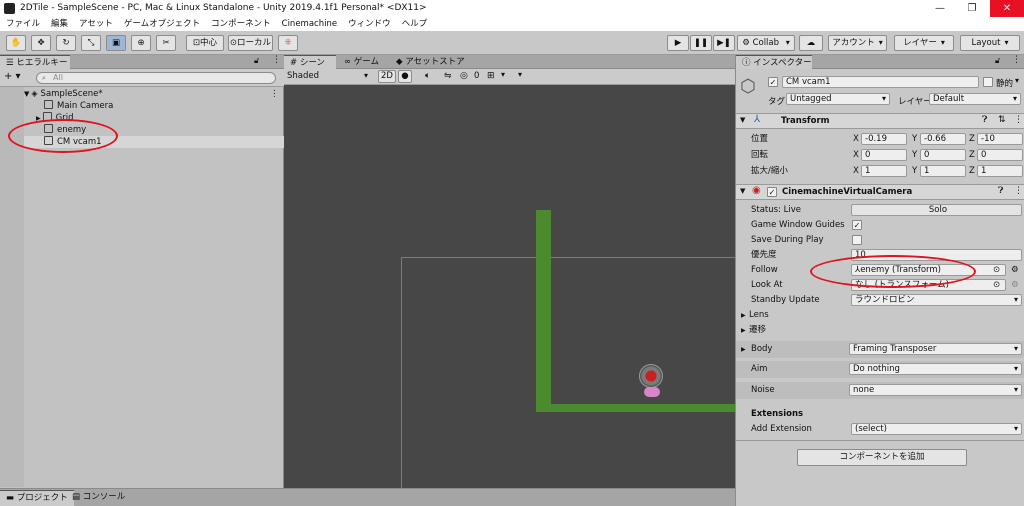 This screenshot has height=506, width=1024. I want to click on tab-inspector: ⓘ インスペクター, so click(774, 62).